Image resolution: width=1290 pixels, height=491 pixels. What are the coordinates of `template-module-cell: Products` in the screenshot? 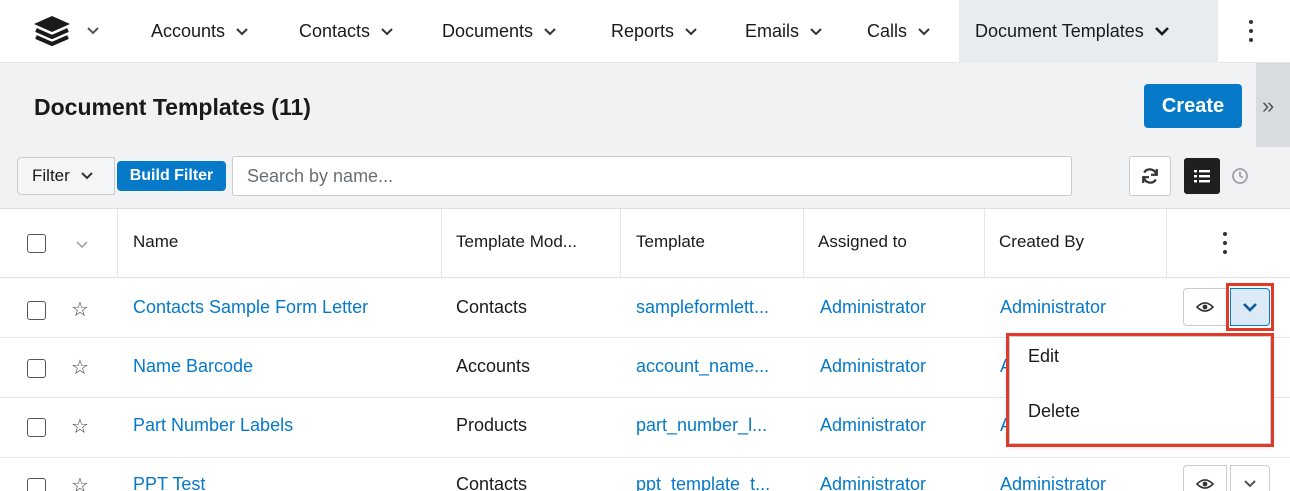 It's located at (492, 425).